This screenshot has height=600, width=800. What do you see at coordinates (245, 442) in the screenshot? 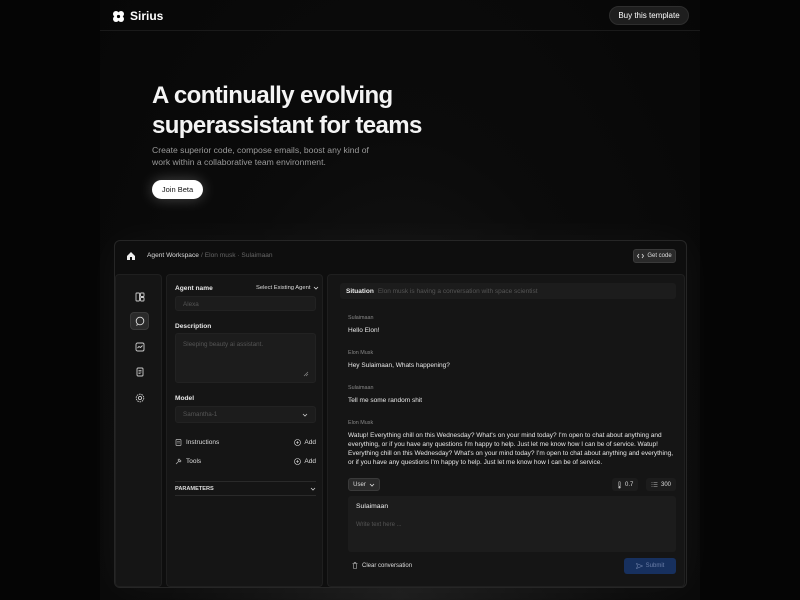
I see `instructions-row: Instructions Add` at bounding box center [245, 442].